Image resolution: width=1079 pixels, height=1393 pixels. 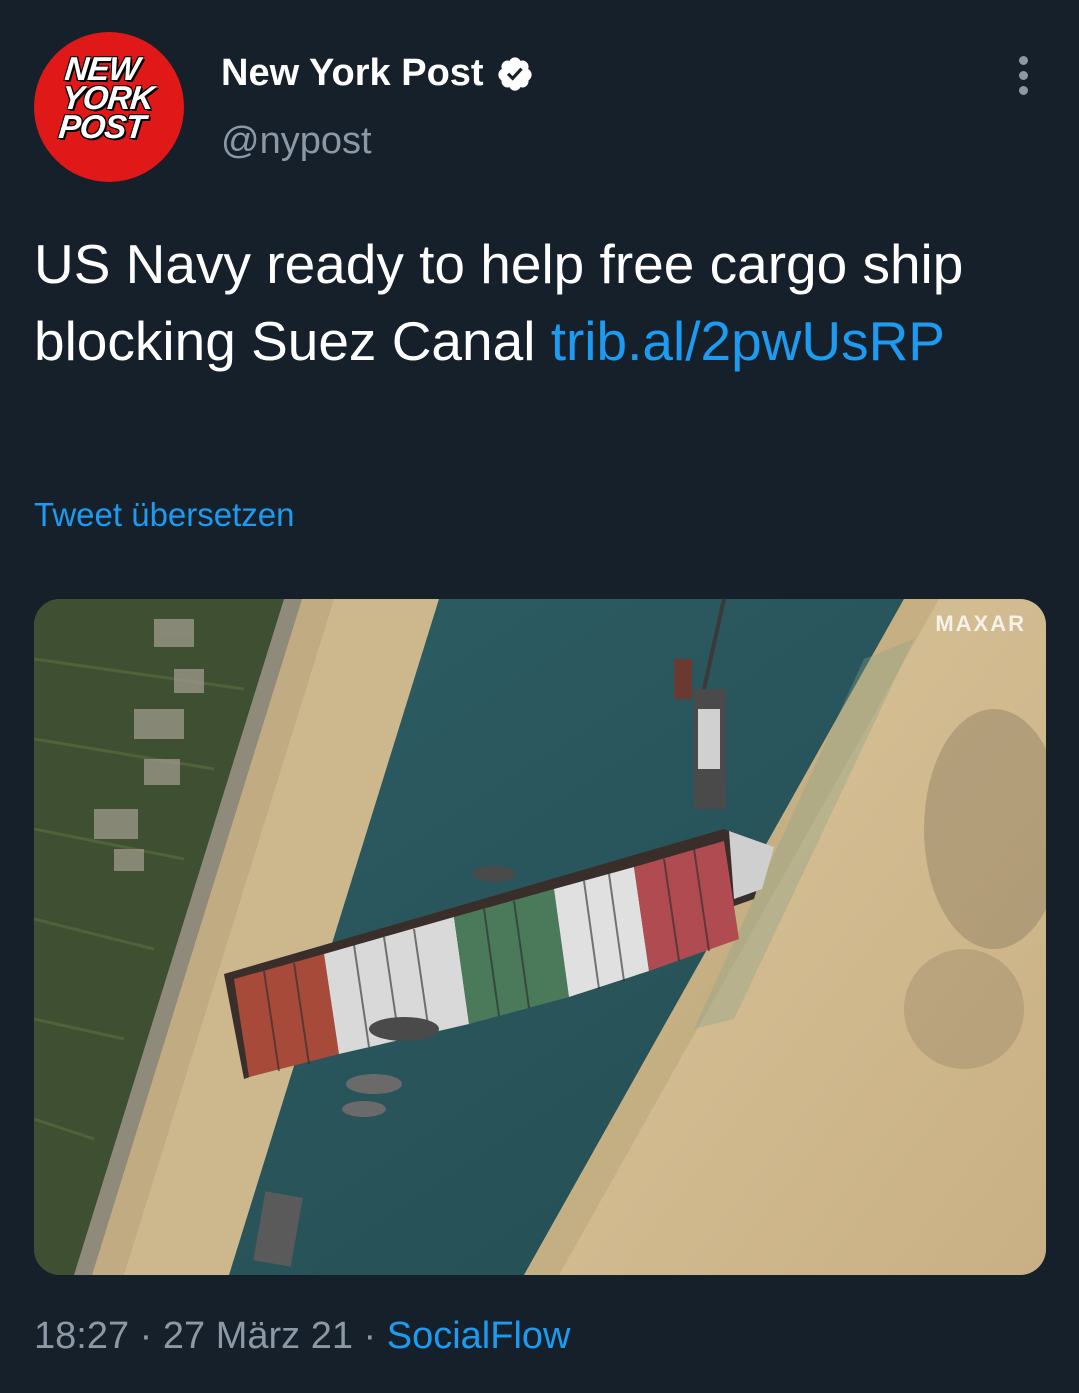 What do you see at coordinates (258, 1336) in the screenshot?
I see `tweet-date: 27 März 21` at bounding box center [258, 1336].